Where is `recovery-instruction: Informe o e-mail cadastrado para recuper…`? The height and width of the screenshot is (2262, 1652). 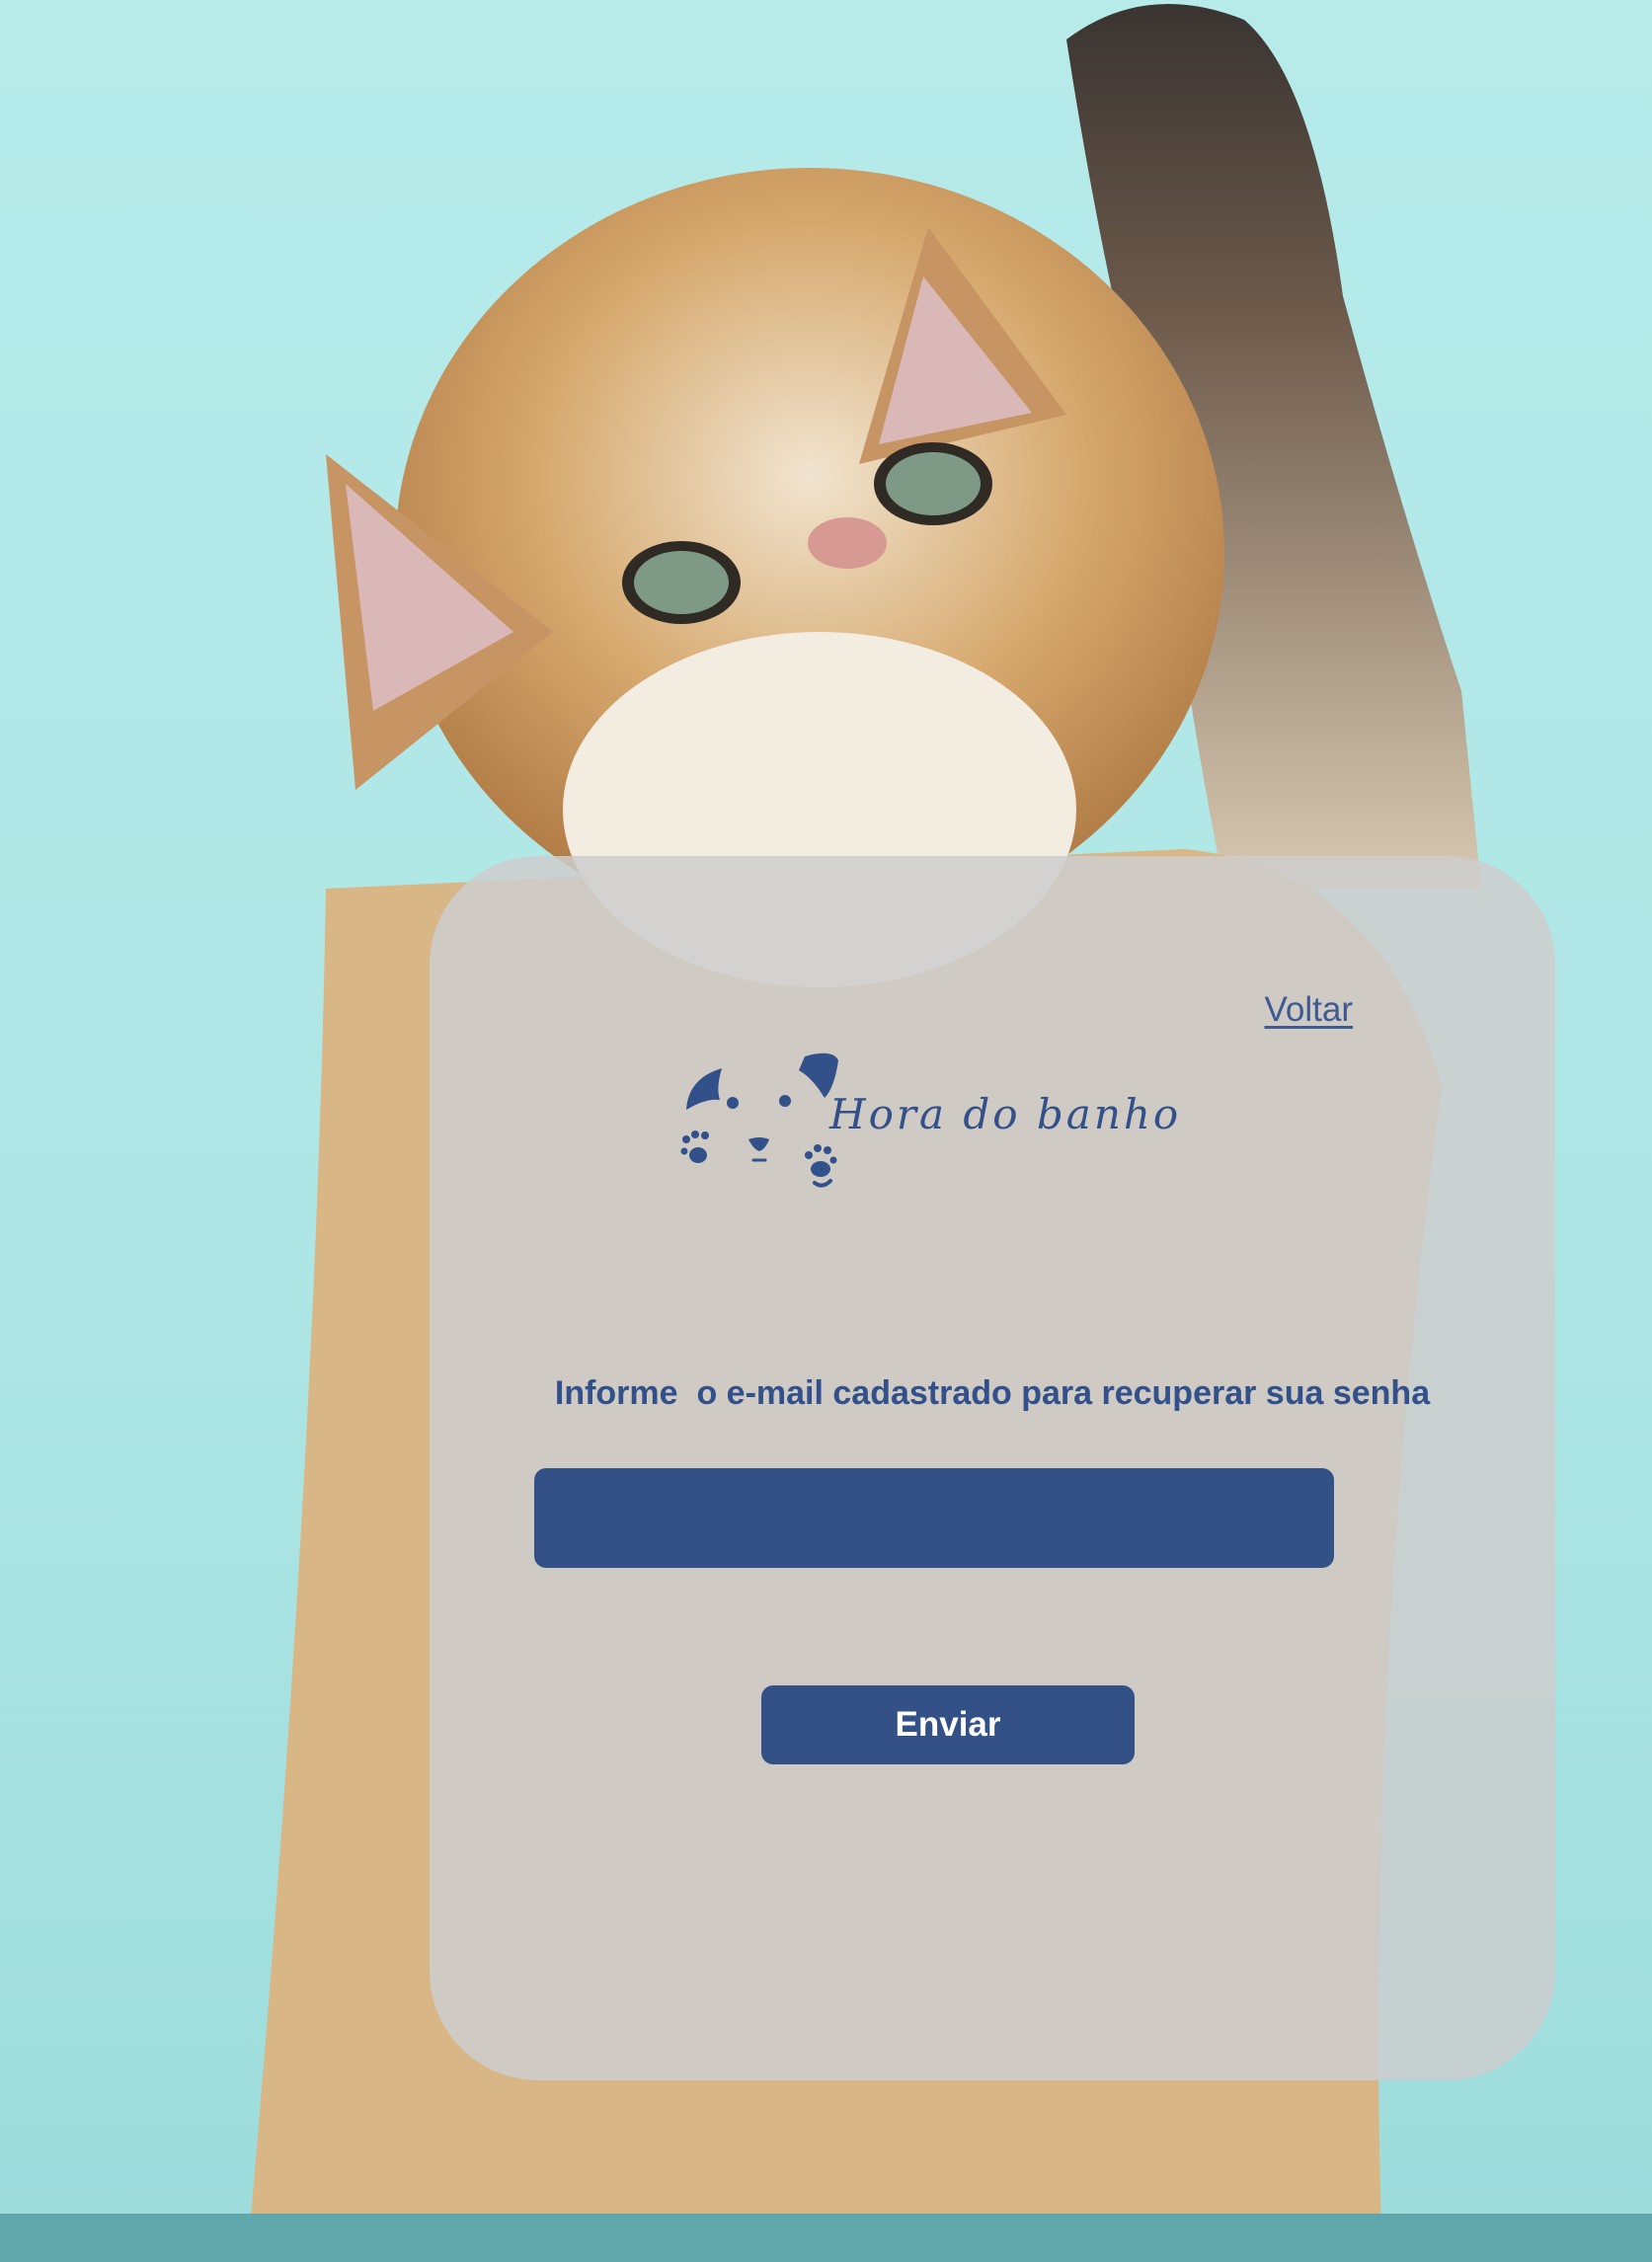
recovery-instruction: Informe o e-mail cadastrado para recuper… is located at coordinates (992, 1393).